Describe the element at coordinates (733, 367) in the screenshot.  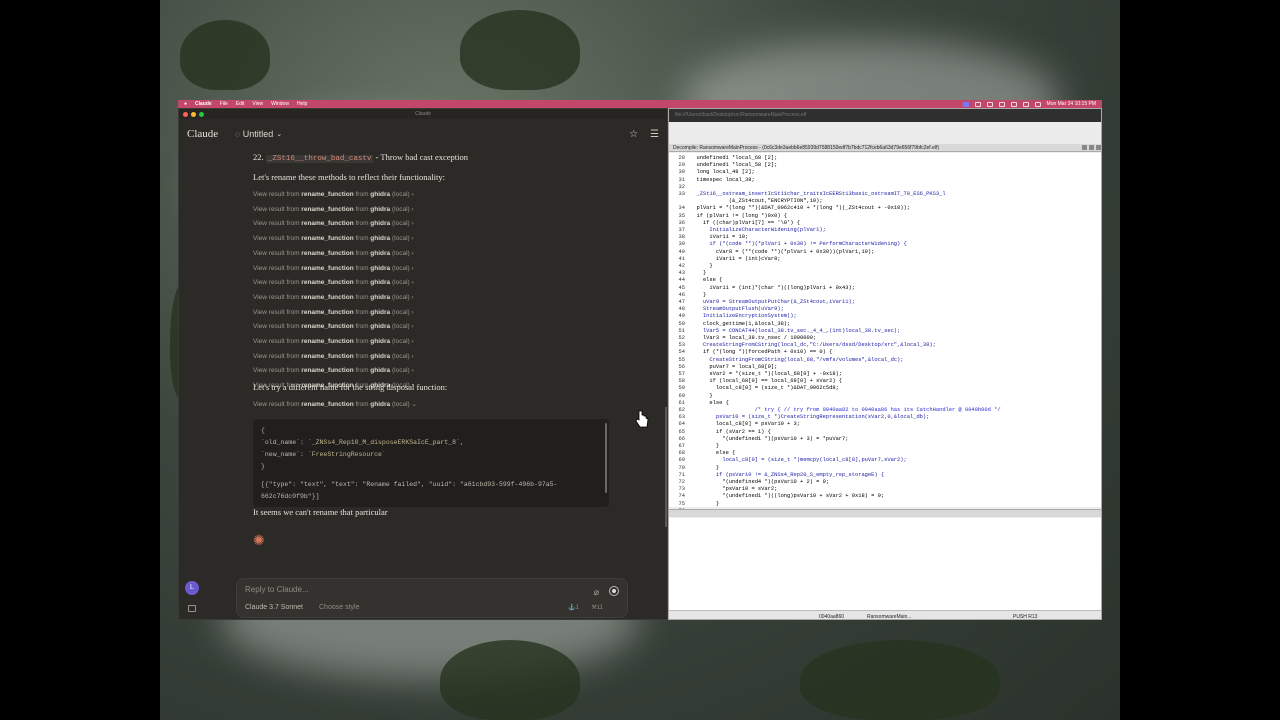
I see `code-line: puVar7 = local_68[0];` at that location.